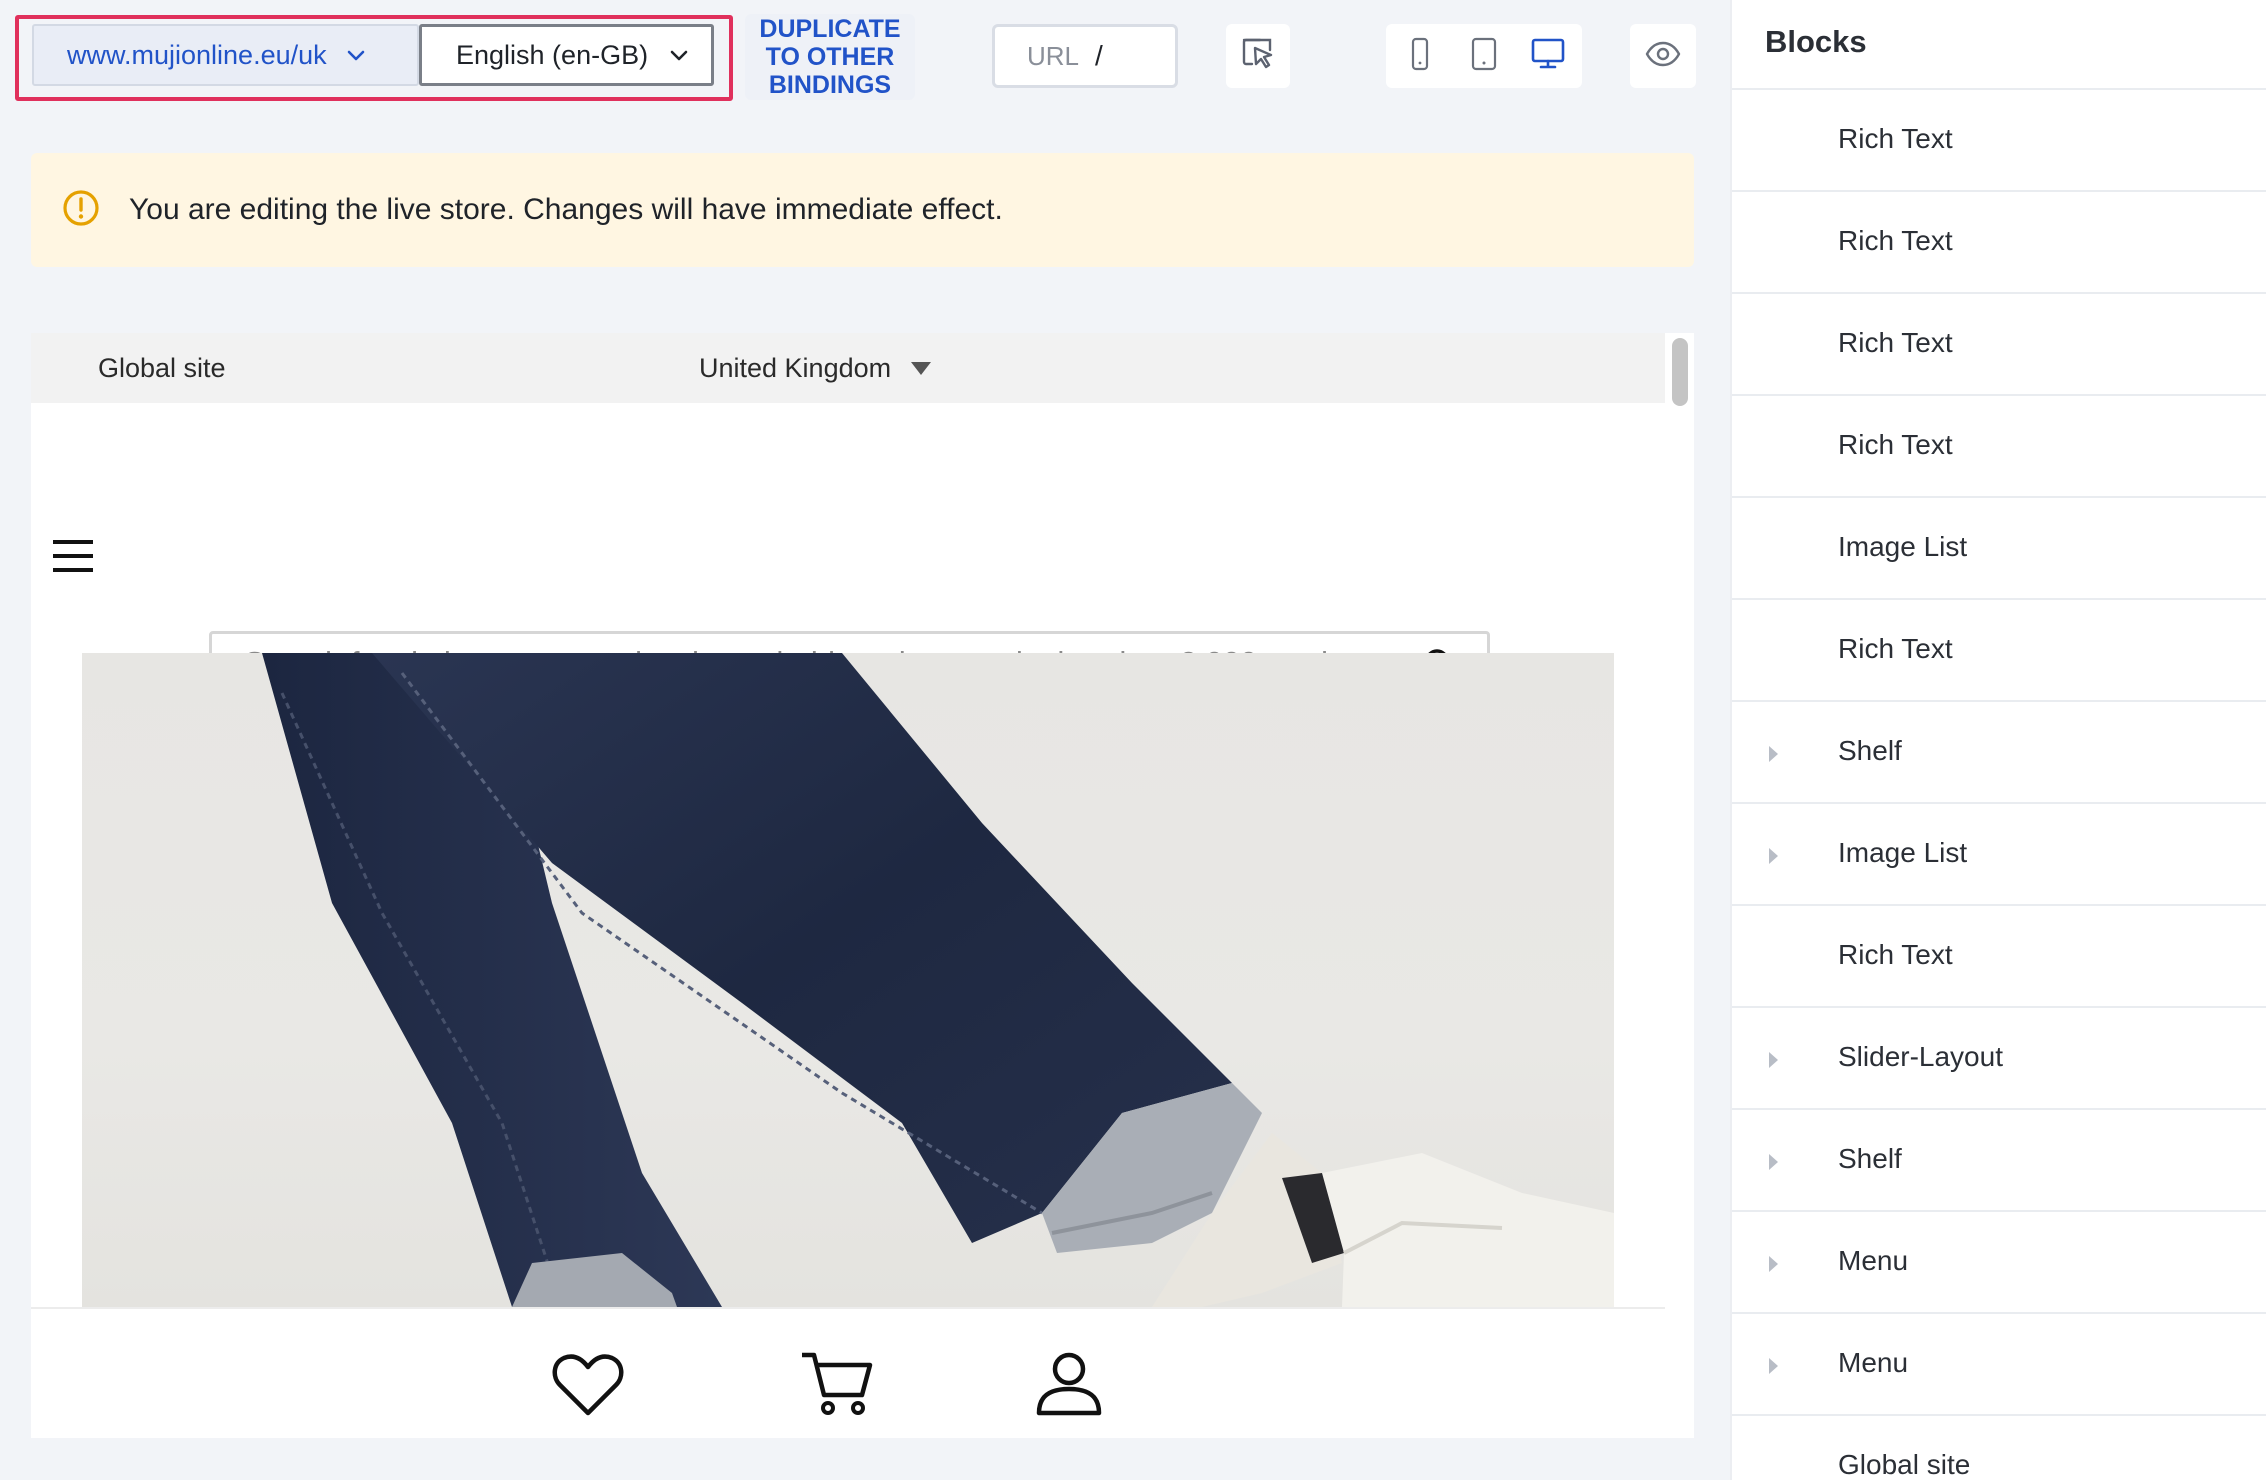  I want to click on heart-icon, so click(588, 1384).